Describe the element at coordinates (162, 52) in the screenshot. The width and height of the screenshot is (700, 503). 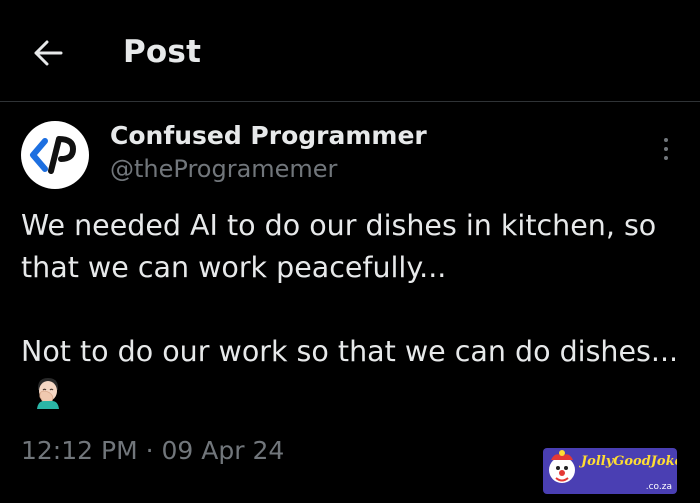
I see `page-title: Post` at that location.